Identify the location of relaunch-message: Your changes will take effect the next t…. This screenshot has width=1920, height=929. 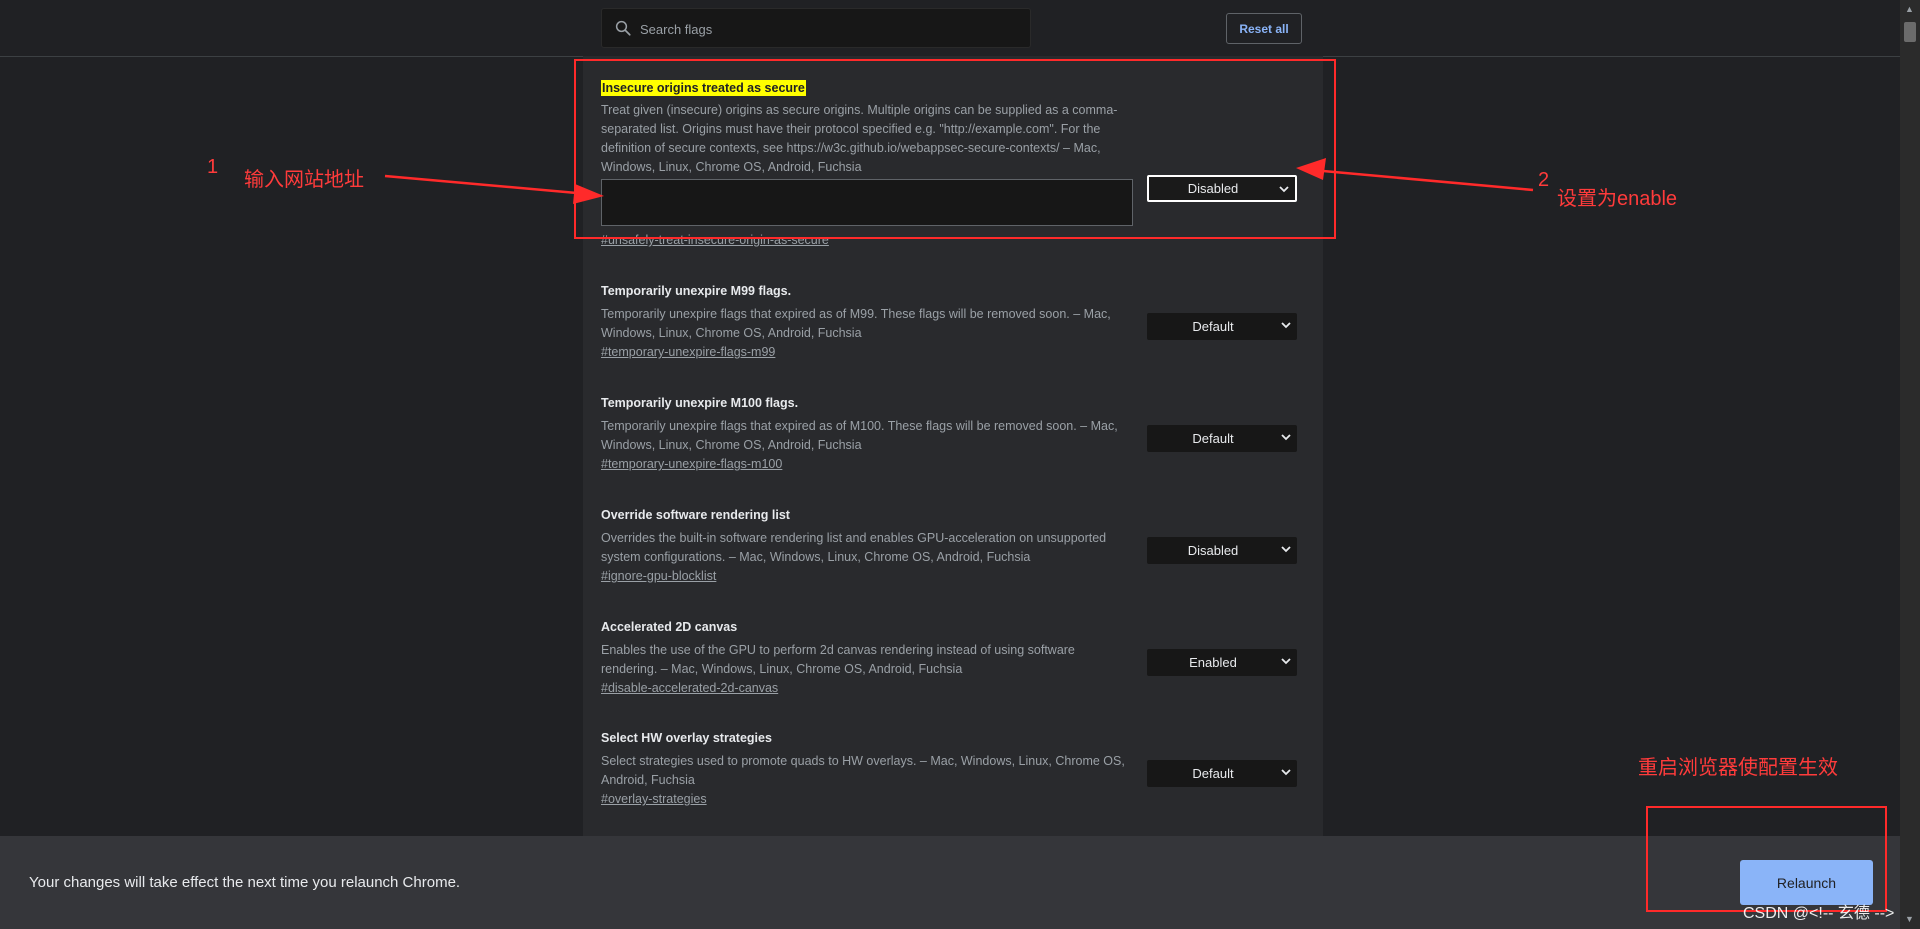
(245, 882).